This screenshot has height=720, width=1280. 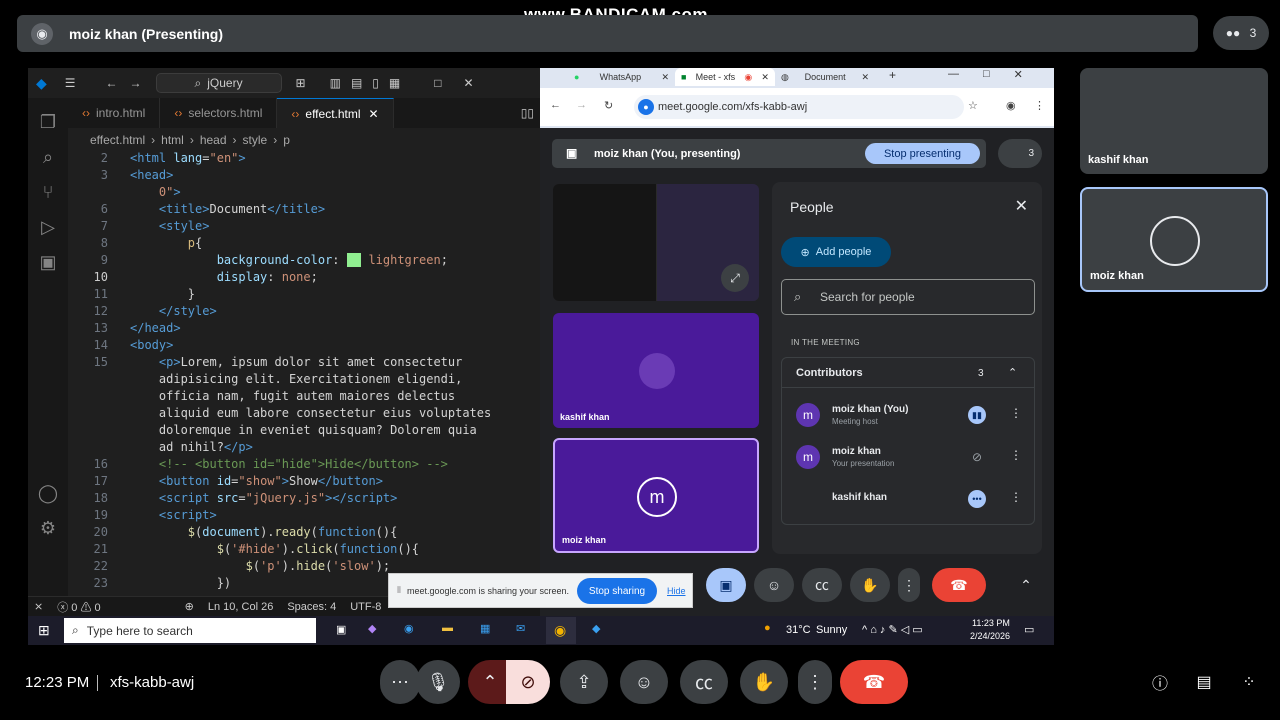 What do you see at coordinates (372, 628) in the screenshot?
I see `copilot-app-icon: ◆` at bounding box center [372, 628].